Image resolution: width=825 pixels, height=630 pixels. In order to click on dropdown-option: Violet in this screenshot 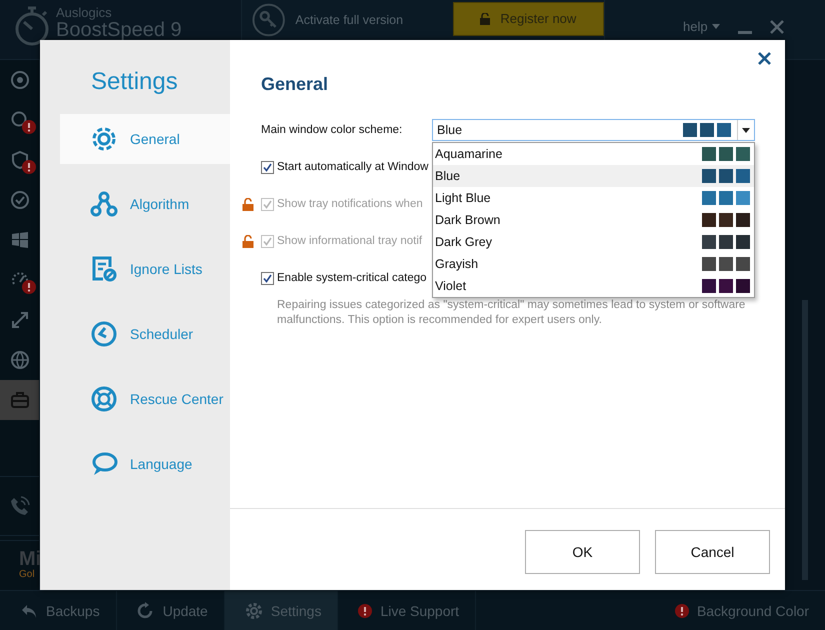, I will do `click(593, 286)`.